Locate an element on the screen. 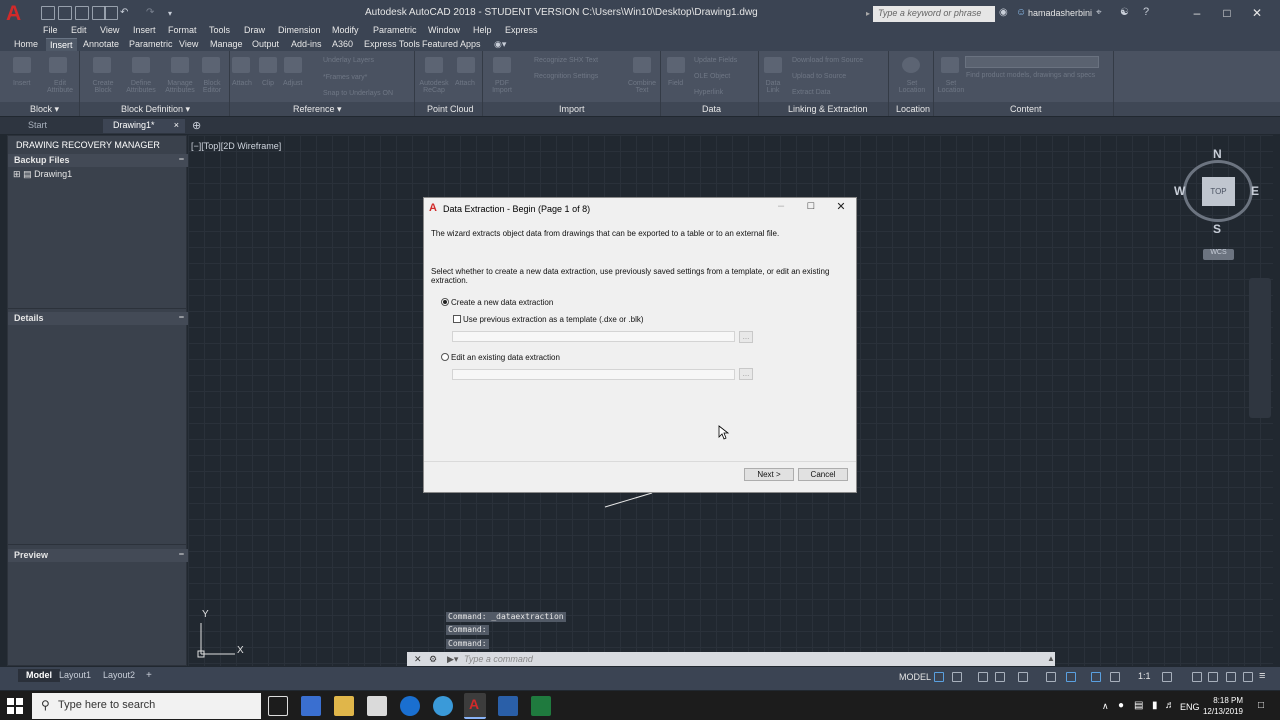 The image size is (1280, 720). data-link-icon is located at coordinates (773, 65).